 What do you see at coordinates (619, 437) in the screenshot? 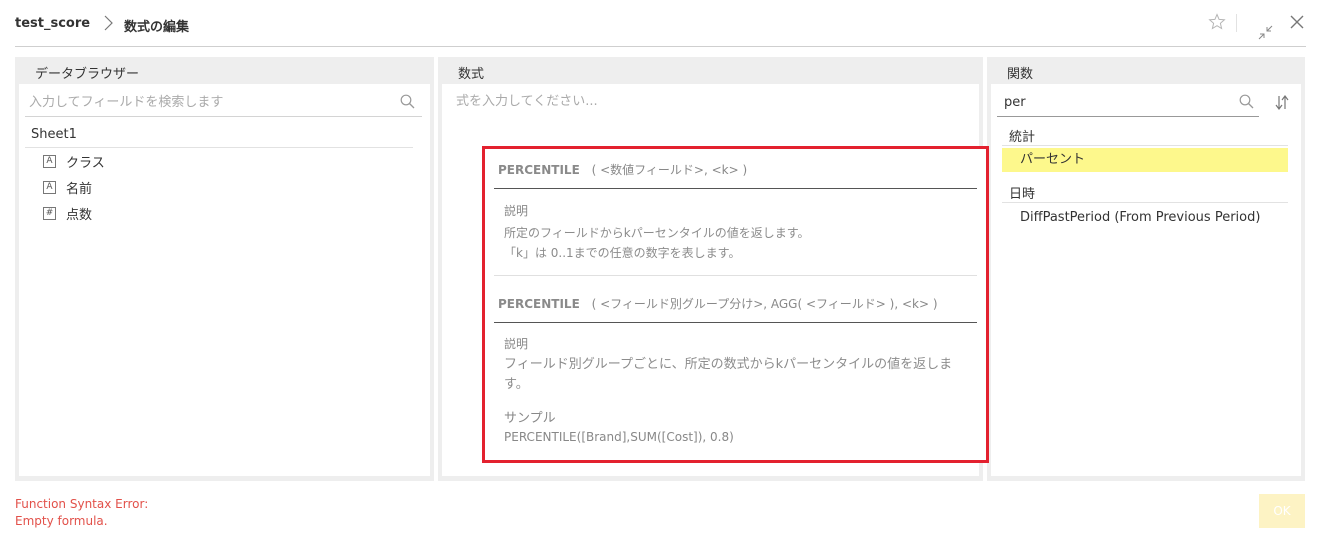
I see `sample-code: PERCENTILE([Brand],SUM([Cost]), 0.8)` at bounding box center [619, 437].